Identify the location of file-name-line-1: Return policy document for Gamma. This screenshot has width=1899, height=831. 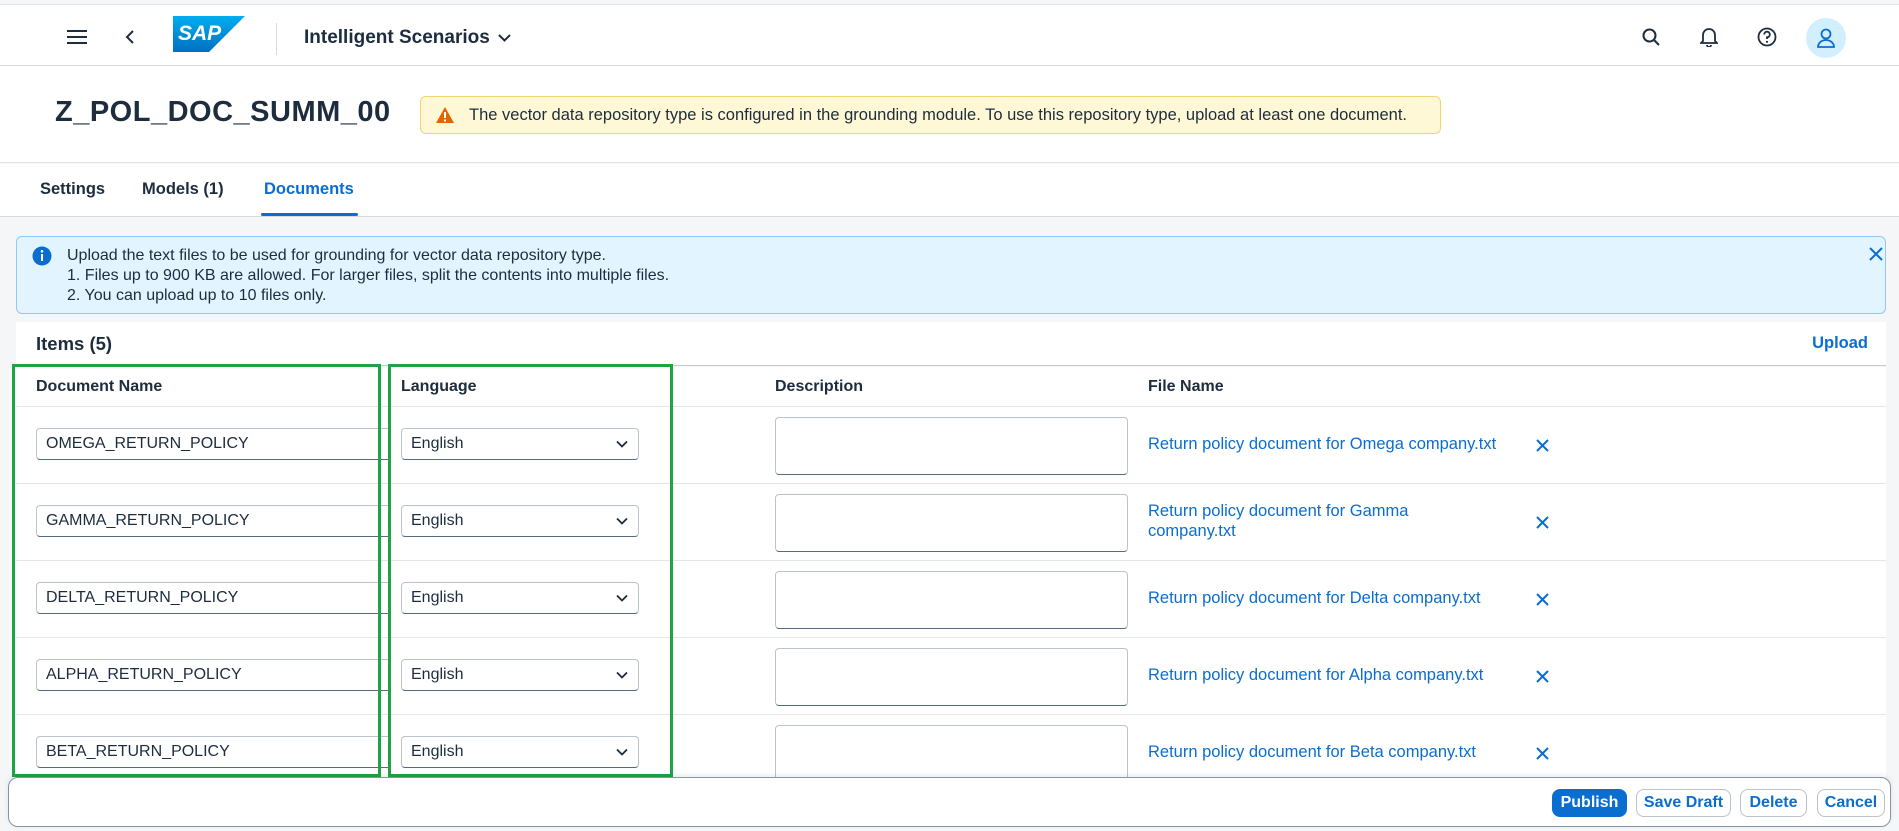
(1278, 511).